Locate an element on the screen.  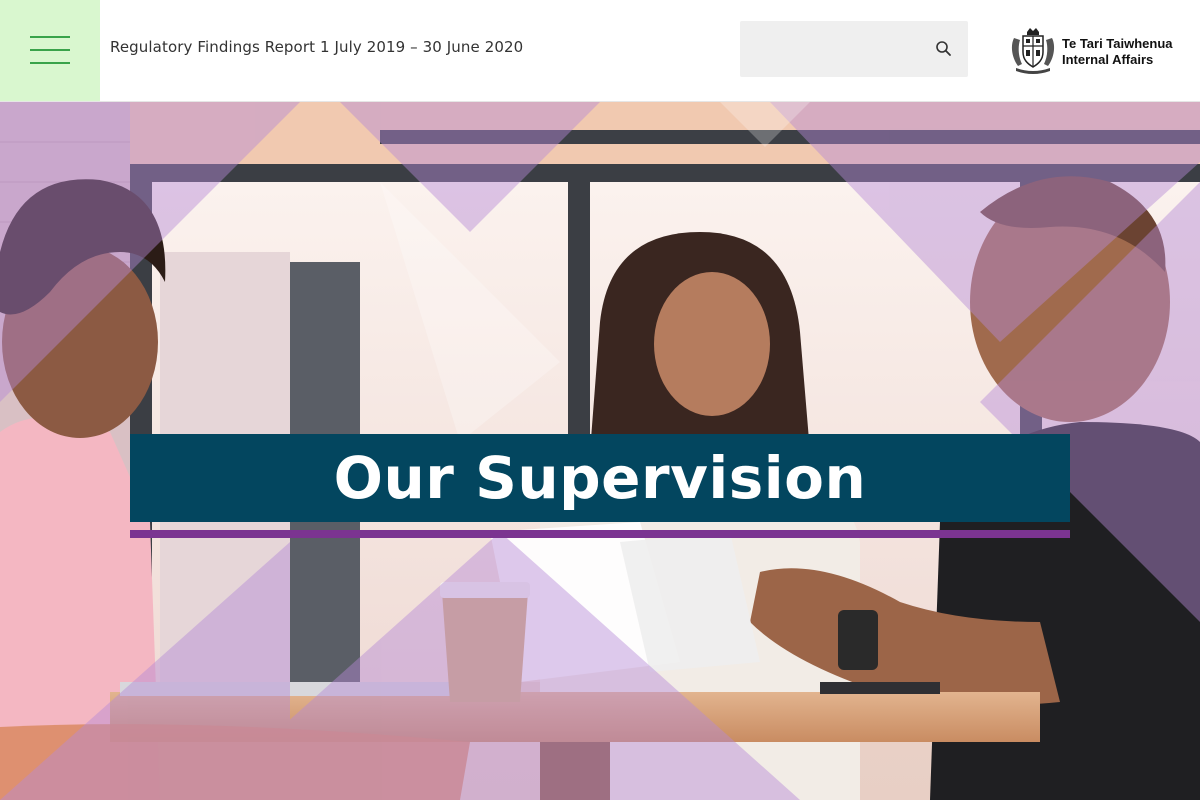
logo-line-1: Te Tari Taiwhenua is located at coordinates (1117, 43).